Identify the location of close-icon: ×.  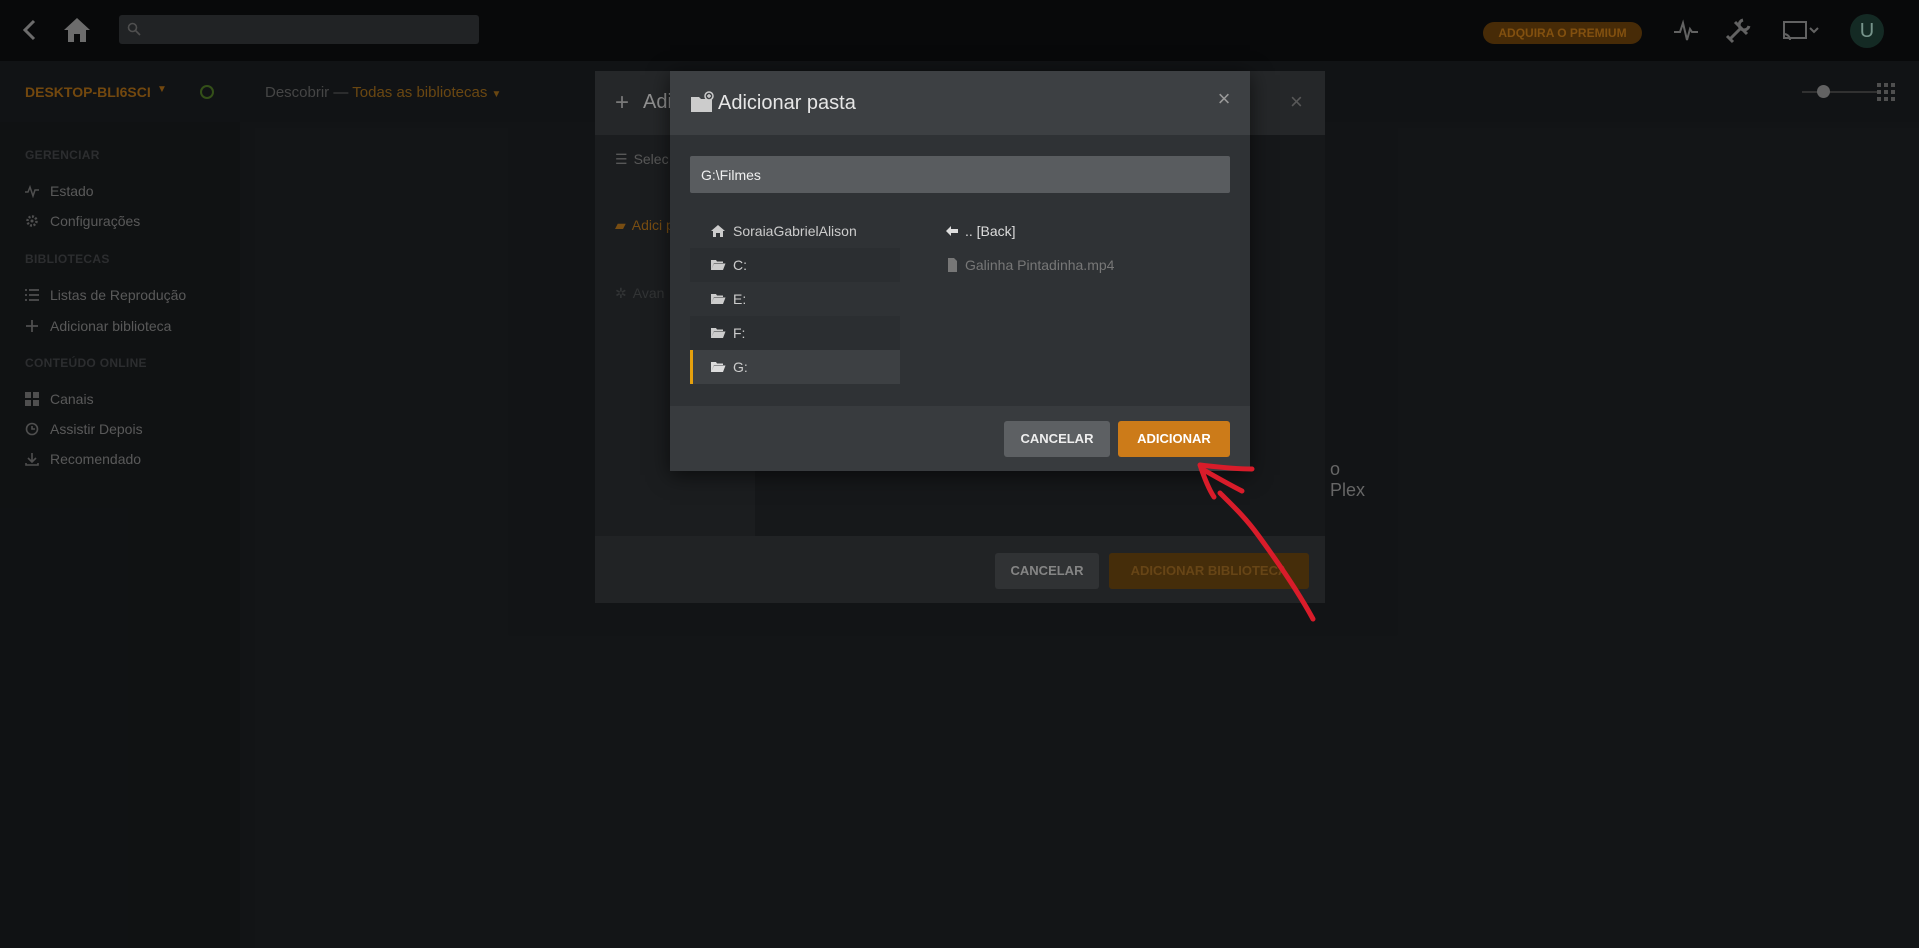
(1224, 99).